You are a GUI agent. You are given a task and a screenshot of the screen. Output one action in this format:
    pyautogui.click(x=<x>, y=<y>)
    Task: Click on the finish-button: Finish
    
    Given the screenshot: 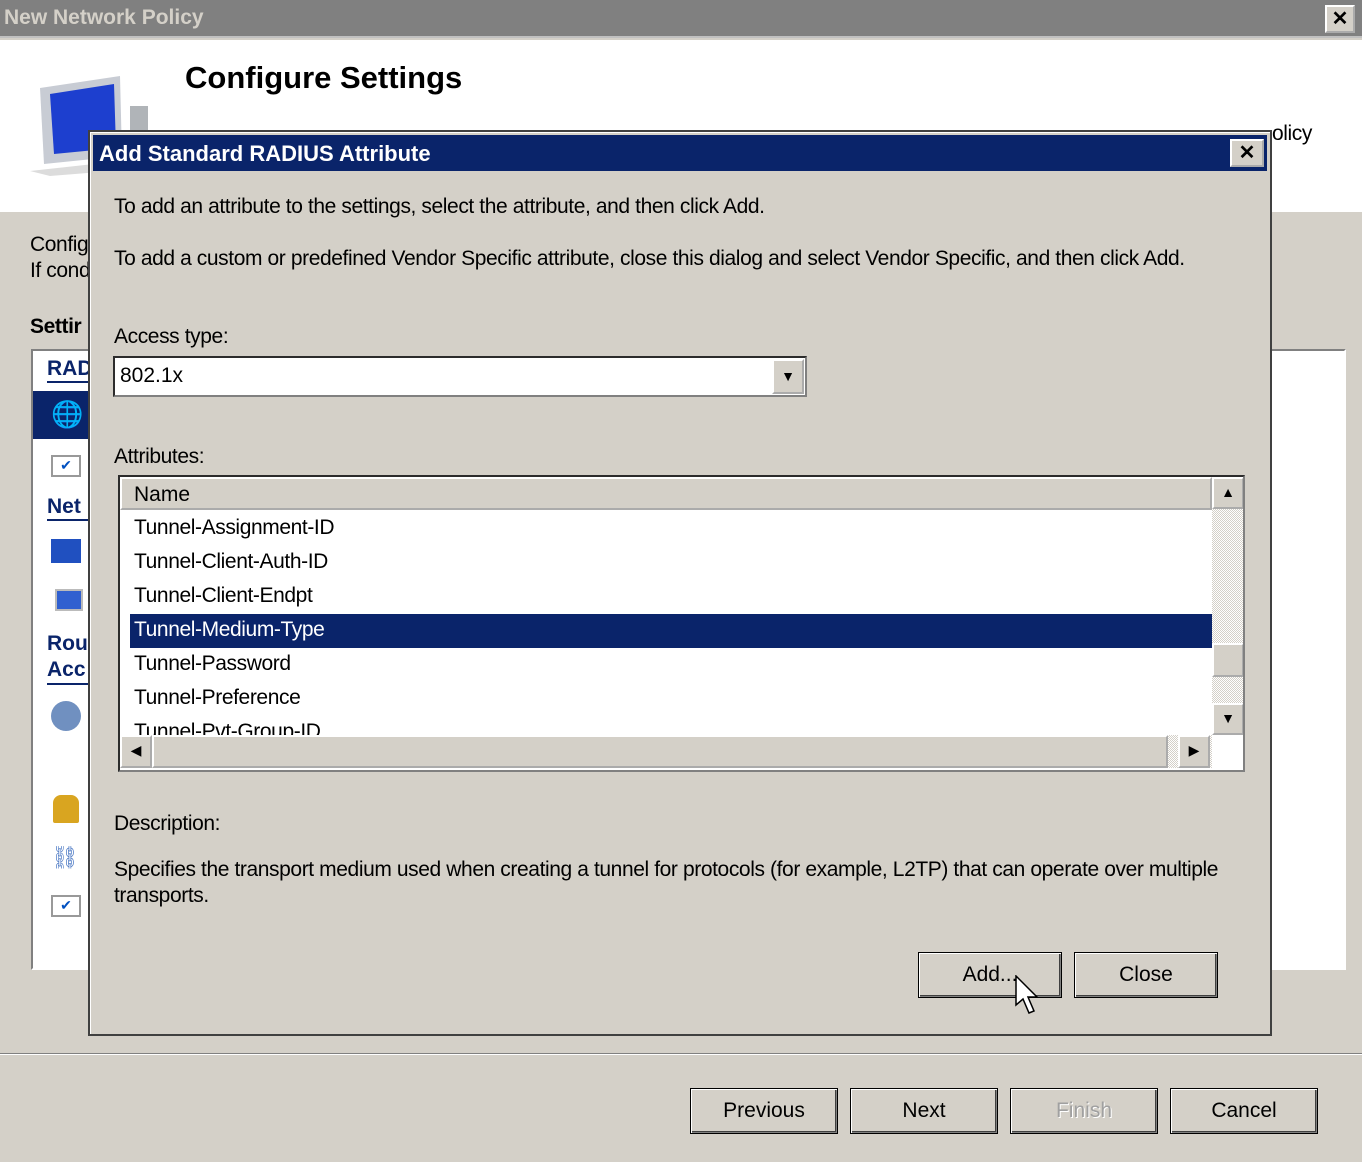 What is the action you would take?
    pyautogui.click(x=1084, y=1111)
    